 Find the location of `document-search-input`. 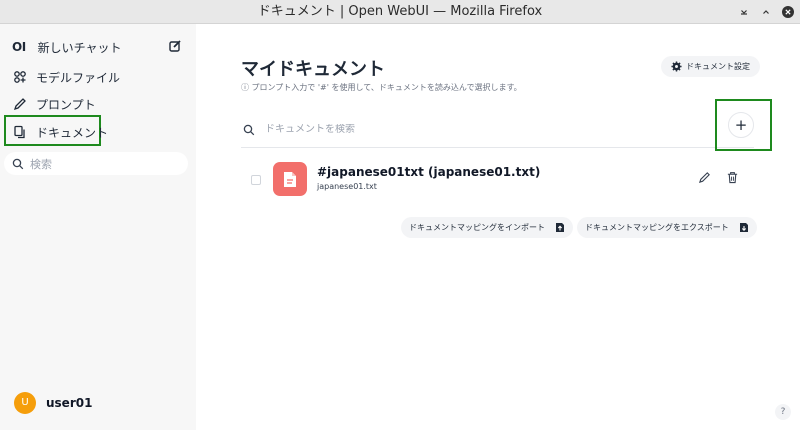

document-search-input is located at coordinates (465, 129).